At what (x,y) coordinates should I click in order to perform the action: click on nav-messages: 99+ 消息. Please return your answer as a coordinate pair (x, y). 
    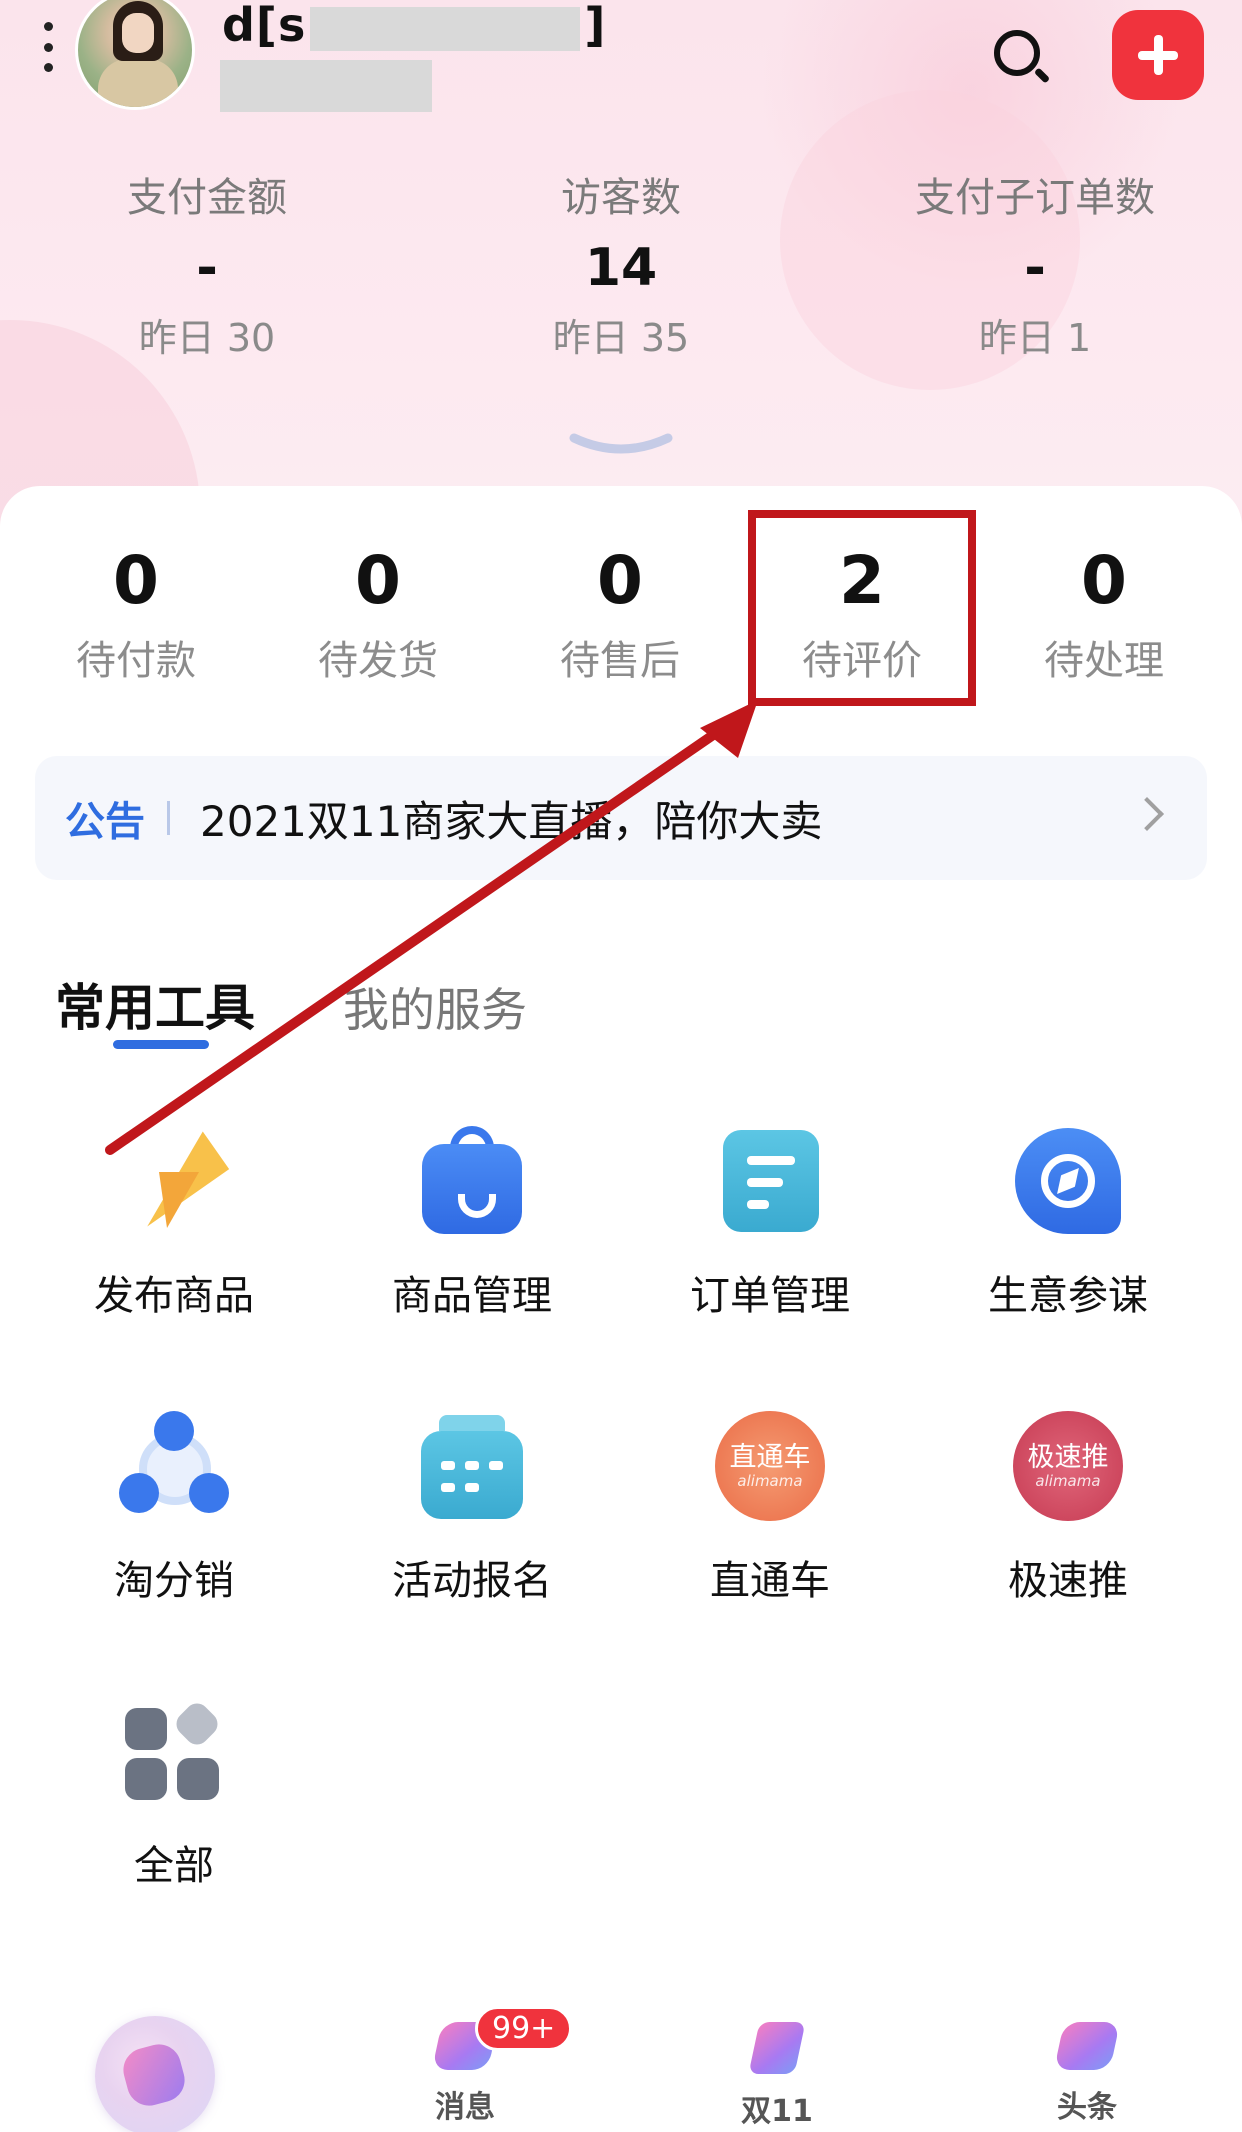
    Looking at the image, I should click on (479, 2066).